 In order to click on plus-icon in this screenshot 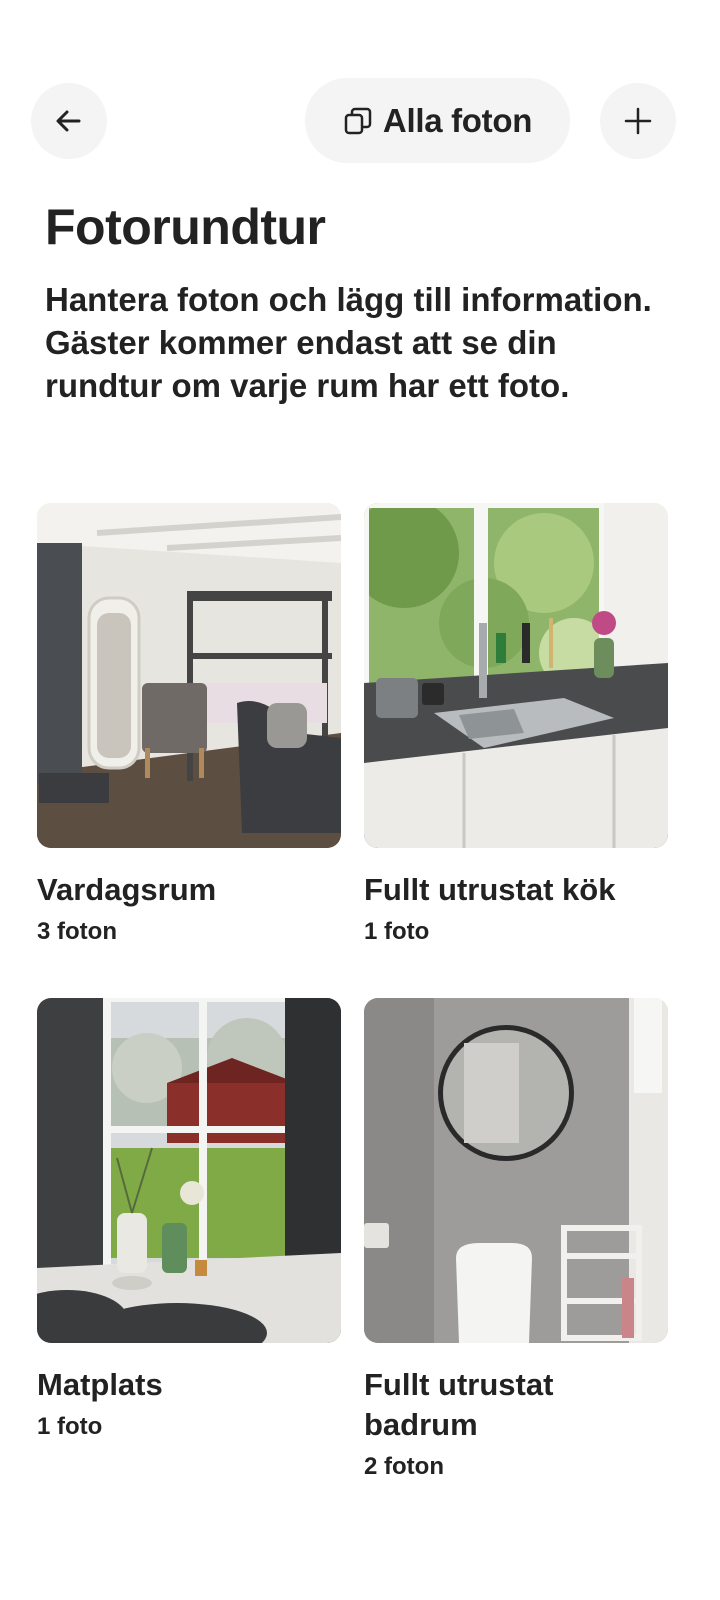, I will do `click(638, 121)`.